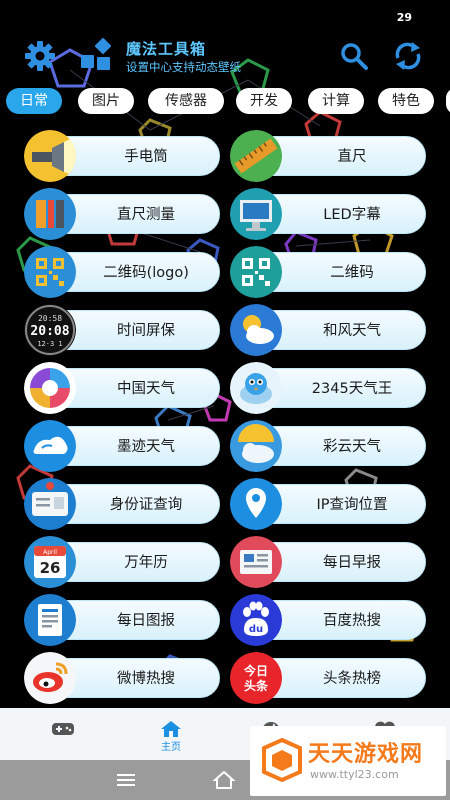 The width and height of the screenshot is (450, 800). What do you see at coordinates (256, 629) in the screenshot?
I see `baidu-text: du` at bounding box center [256, 629].